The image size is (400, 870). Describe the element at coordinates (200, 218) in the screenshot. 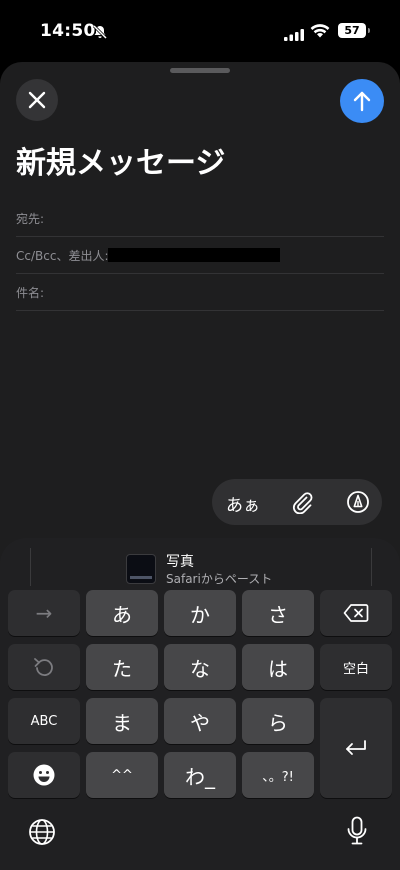

I see `to-field: 宛先:` at that location.